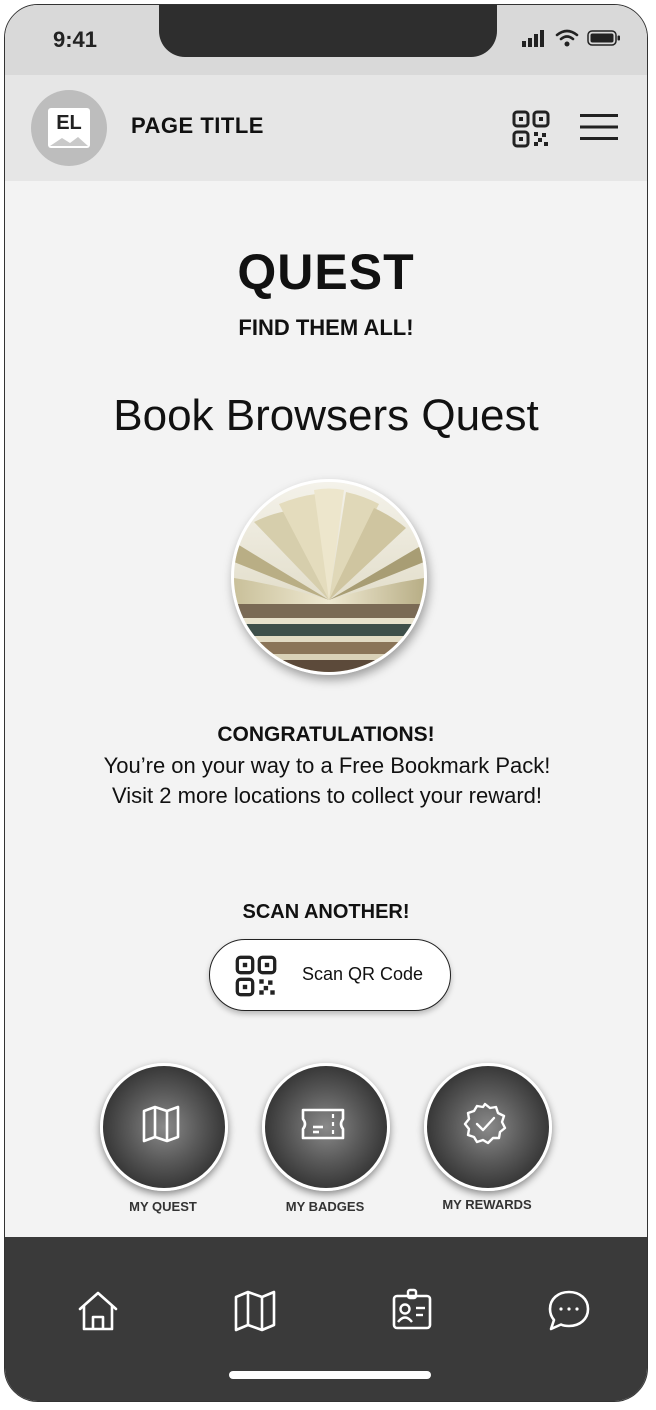 Image resolution: width=656 pixels, height=1410 pixels. I want to click on home-indicator, so click(330, 1375).